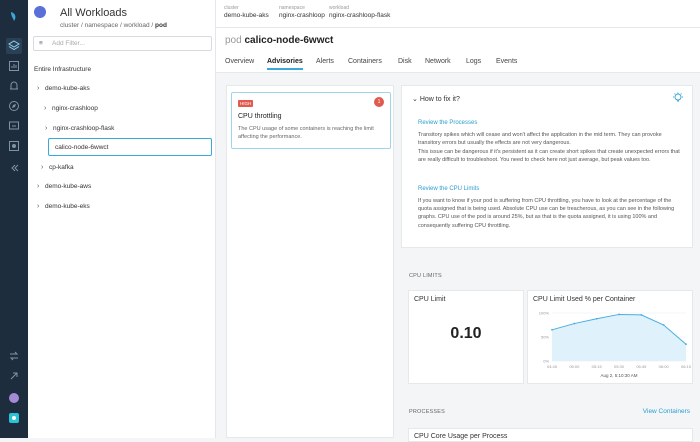  I want to click on tab-events: Events, so click(506, 61).